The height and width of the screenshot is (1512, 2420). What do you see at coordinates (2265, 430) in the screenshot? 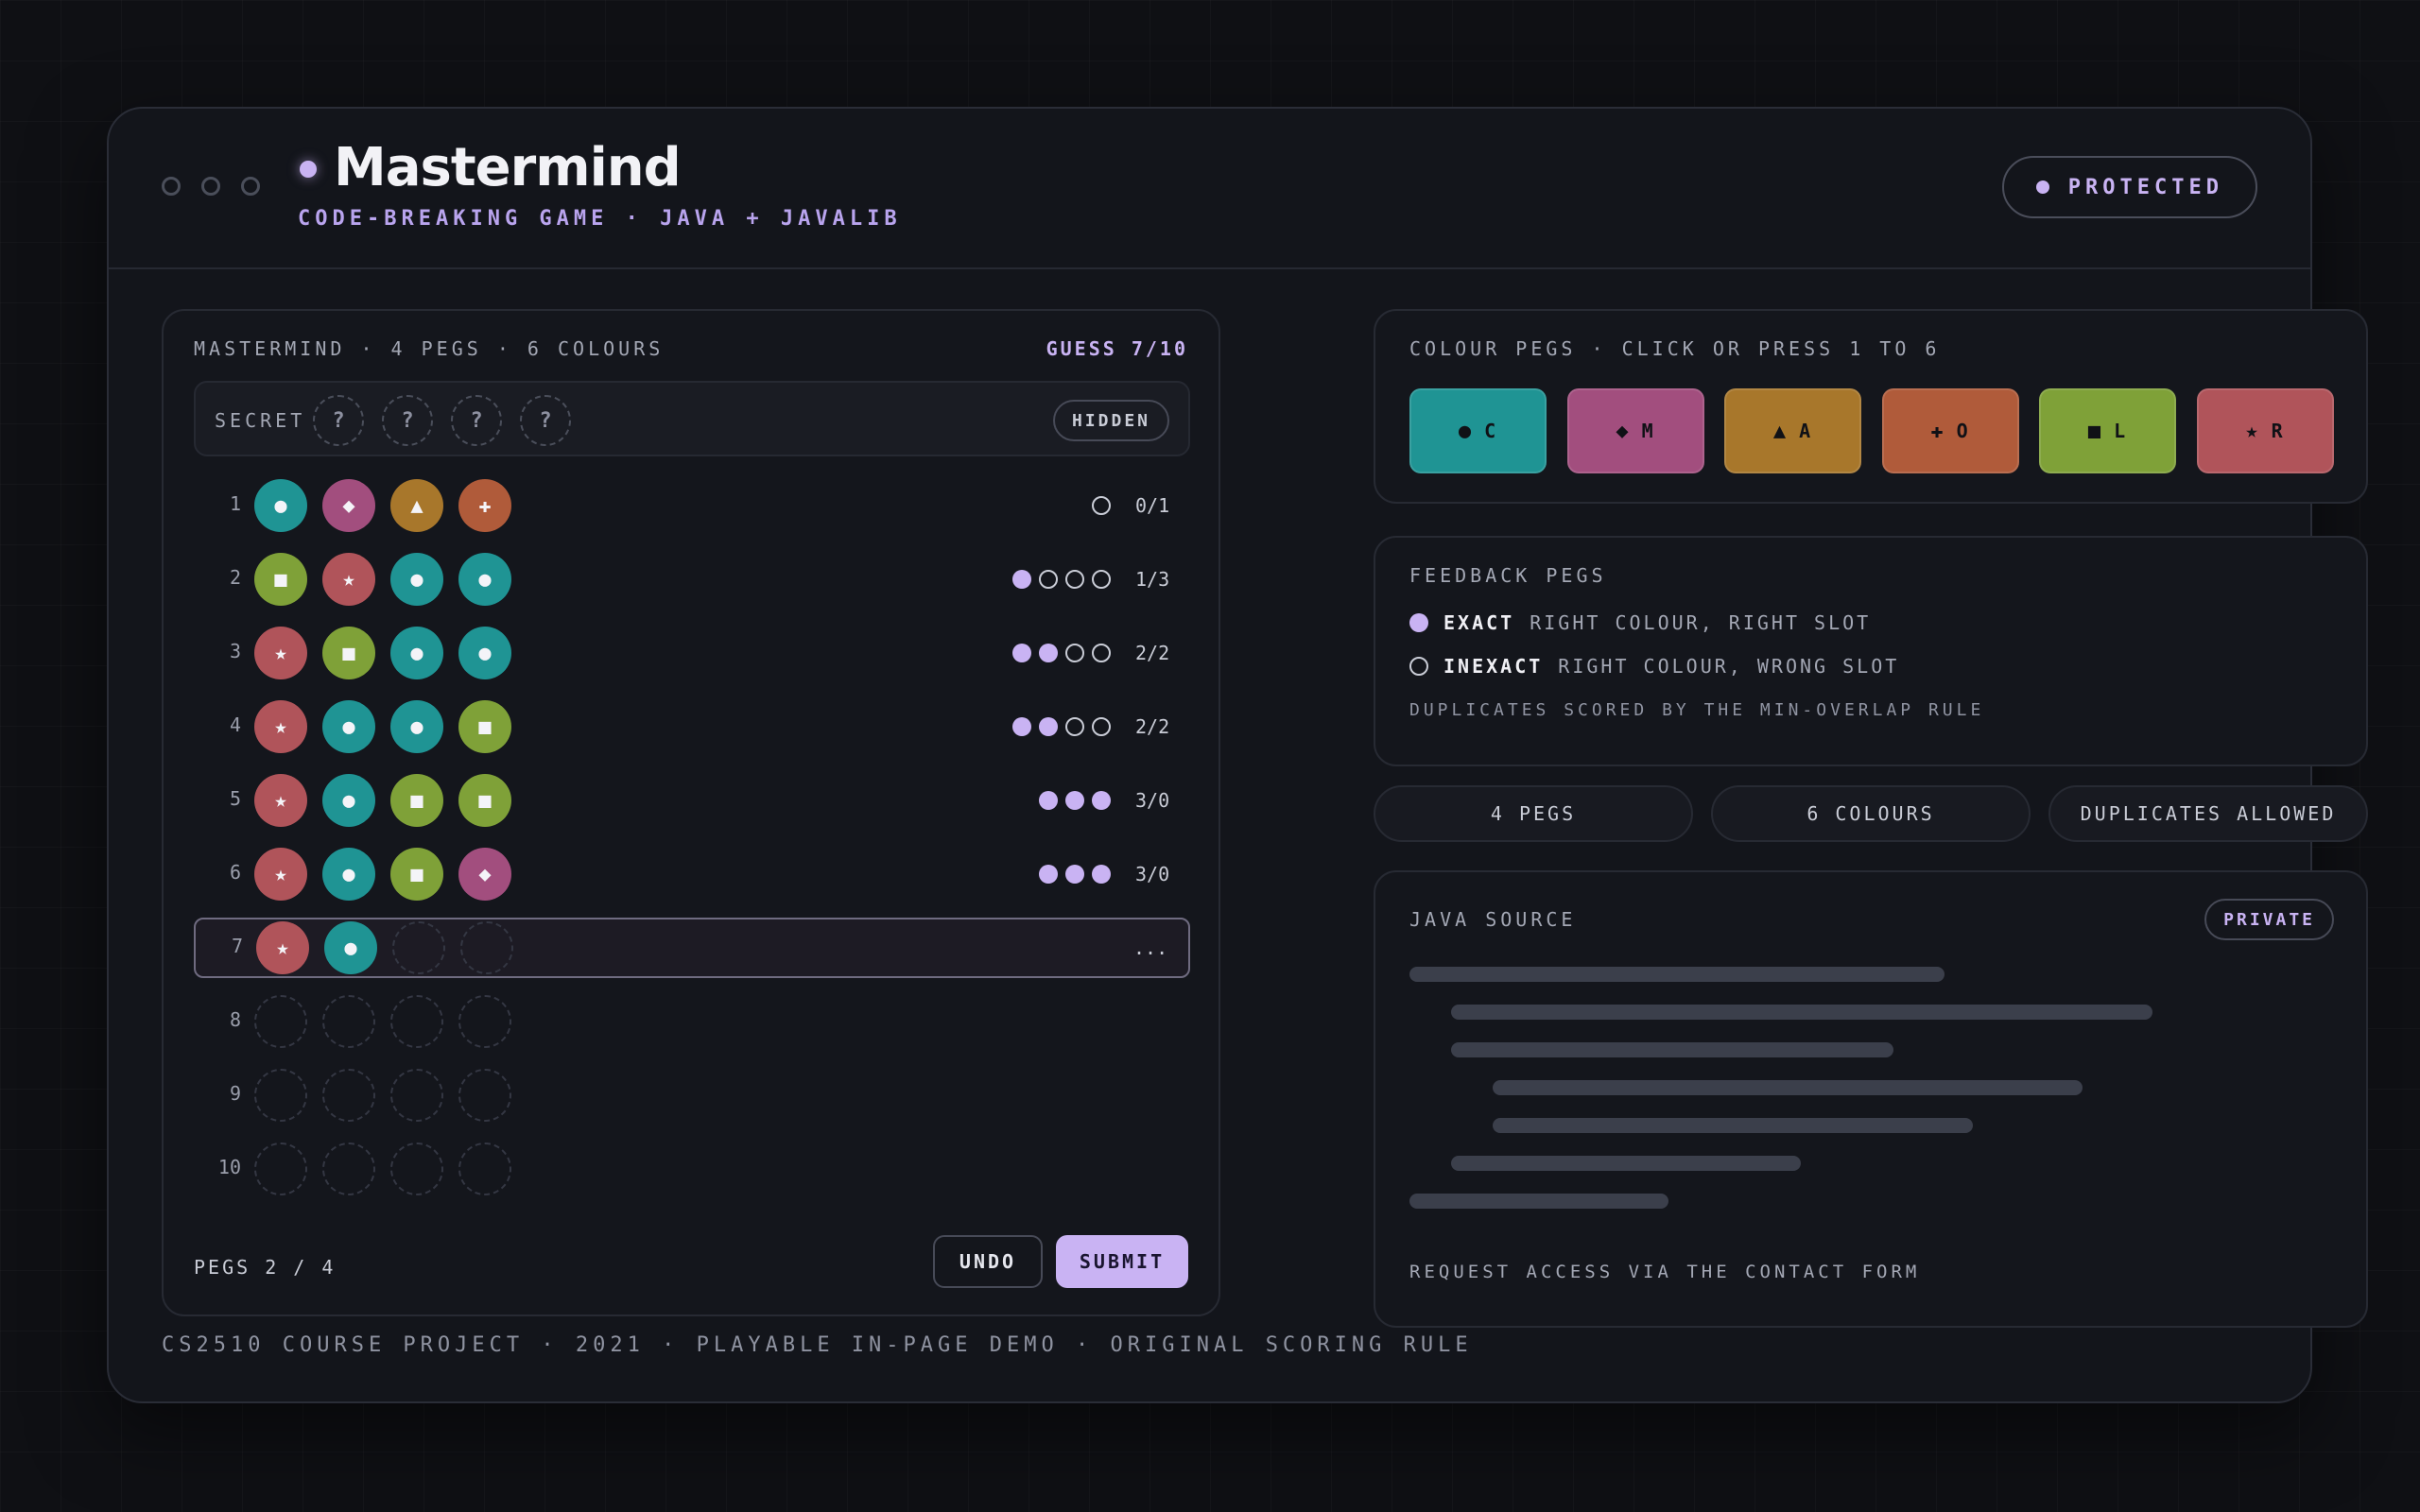
I see `colour-button-R: ★ R` at bounding box center [2265, 430].